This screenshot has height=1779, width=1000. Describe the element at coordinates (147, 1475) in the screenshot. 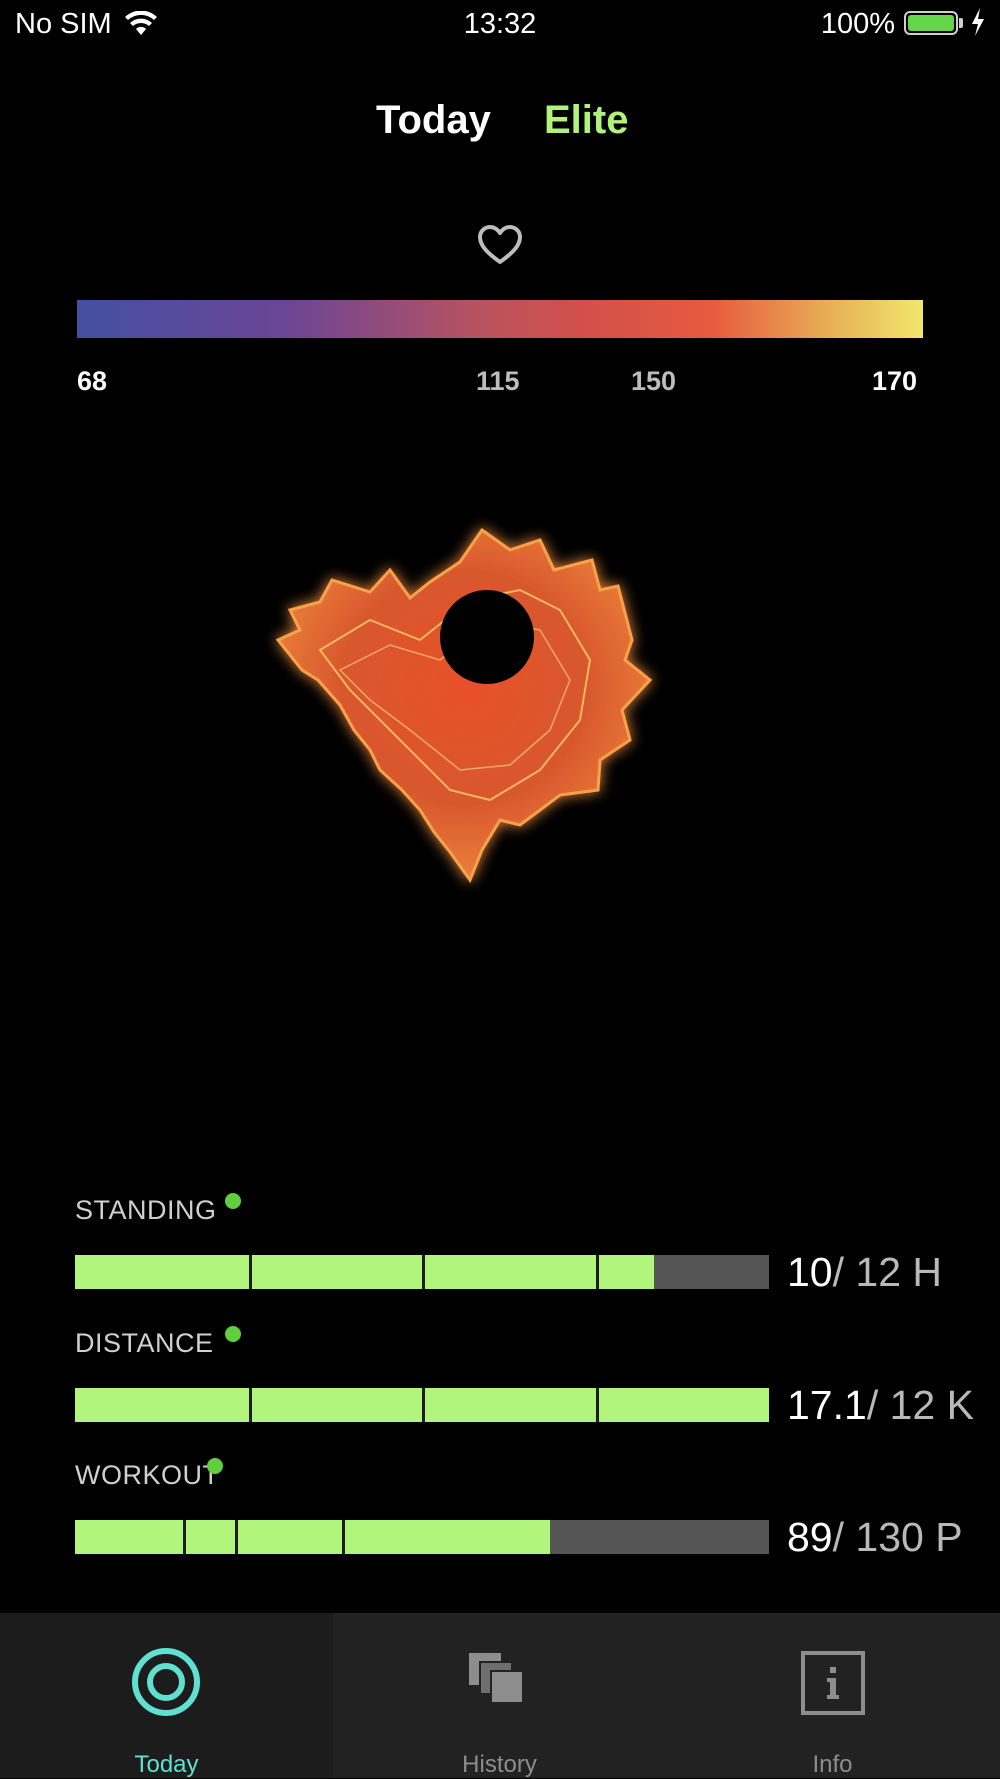

I see `workout-label: WORKOUT` at that location.